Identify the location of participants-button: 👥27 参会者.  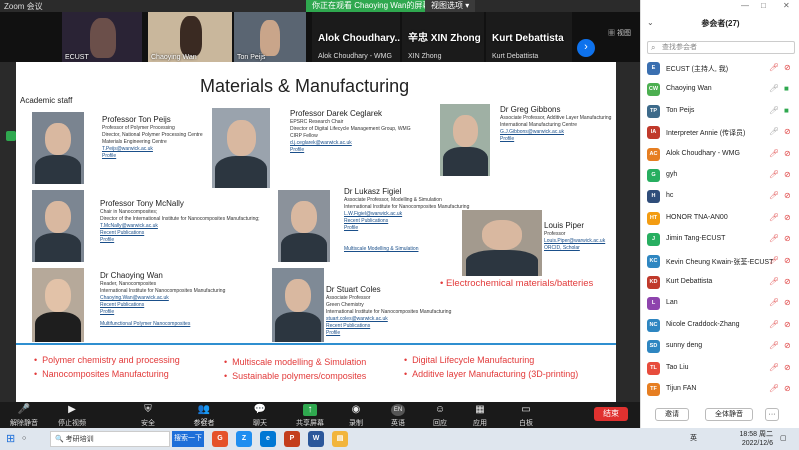
(204, 415).